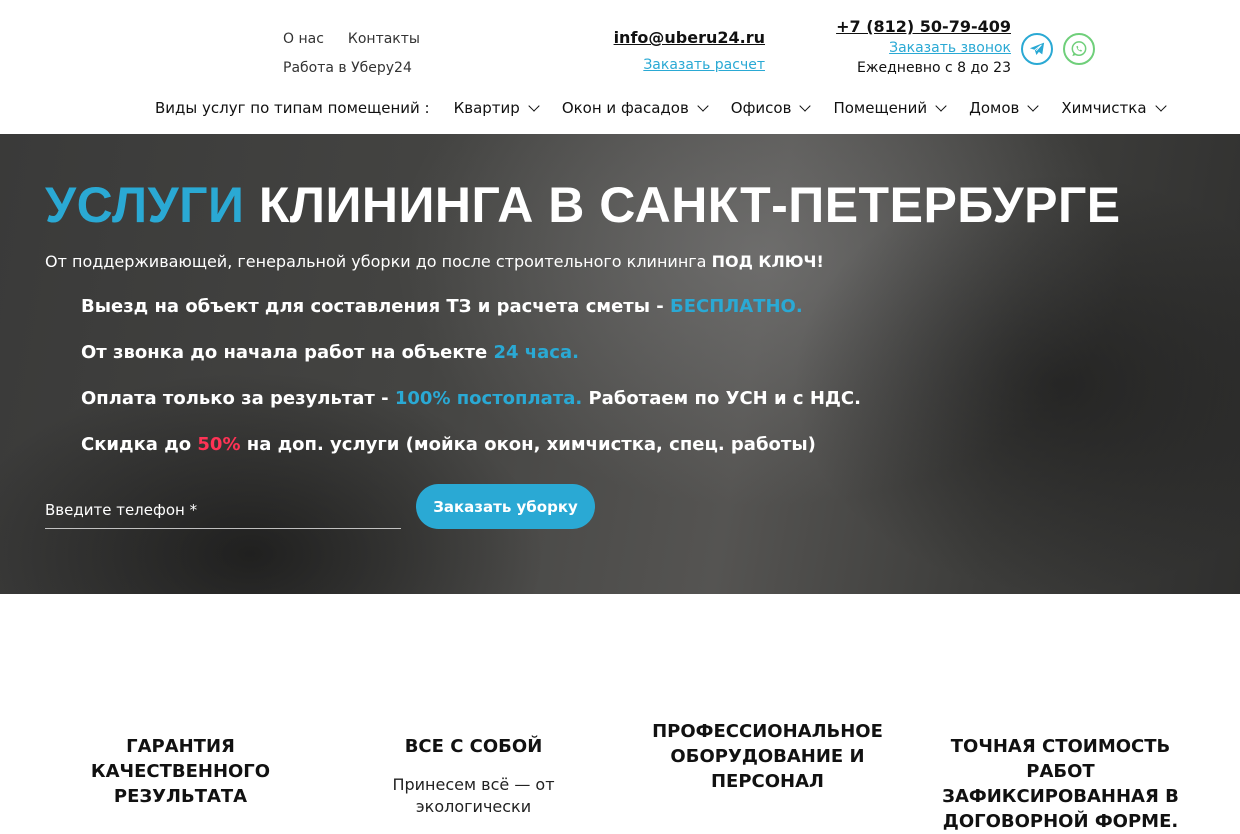  Describe the element at coordinates (238, 398) in the screenshot. I see `benefit-text: Оплата только за результат -` at that location.